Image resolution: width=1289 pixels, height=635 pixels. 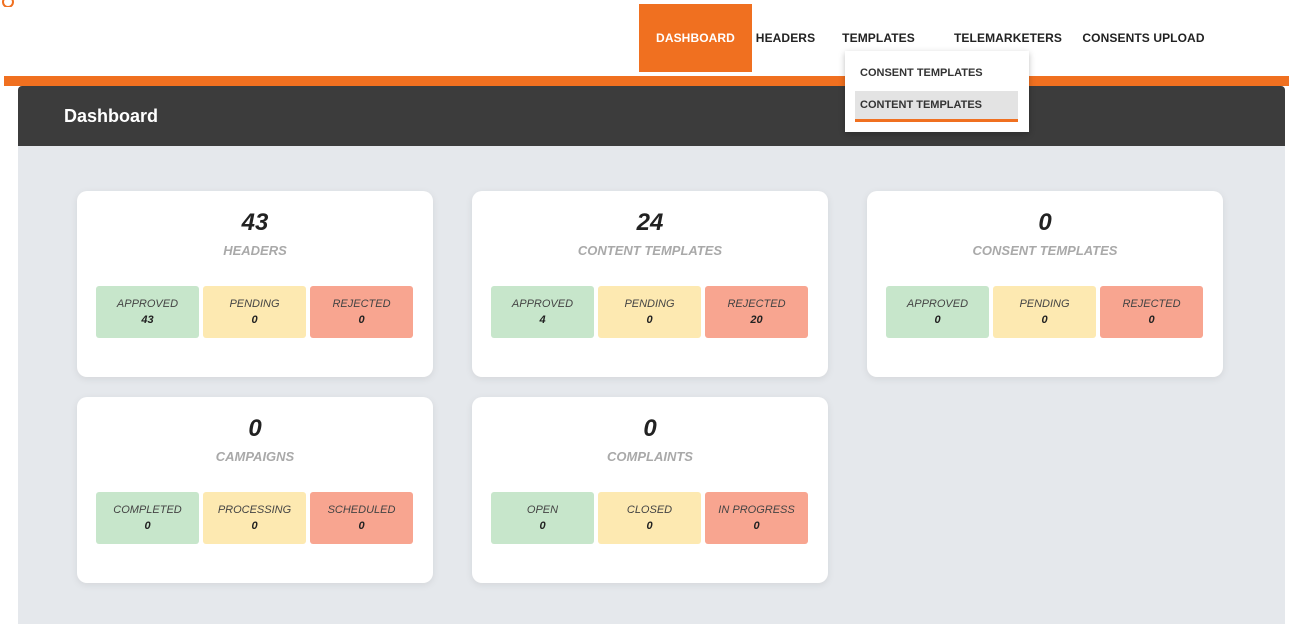 I want to click on nav-headers: HEADERS, so click(x=785, y=38).